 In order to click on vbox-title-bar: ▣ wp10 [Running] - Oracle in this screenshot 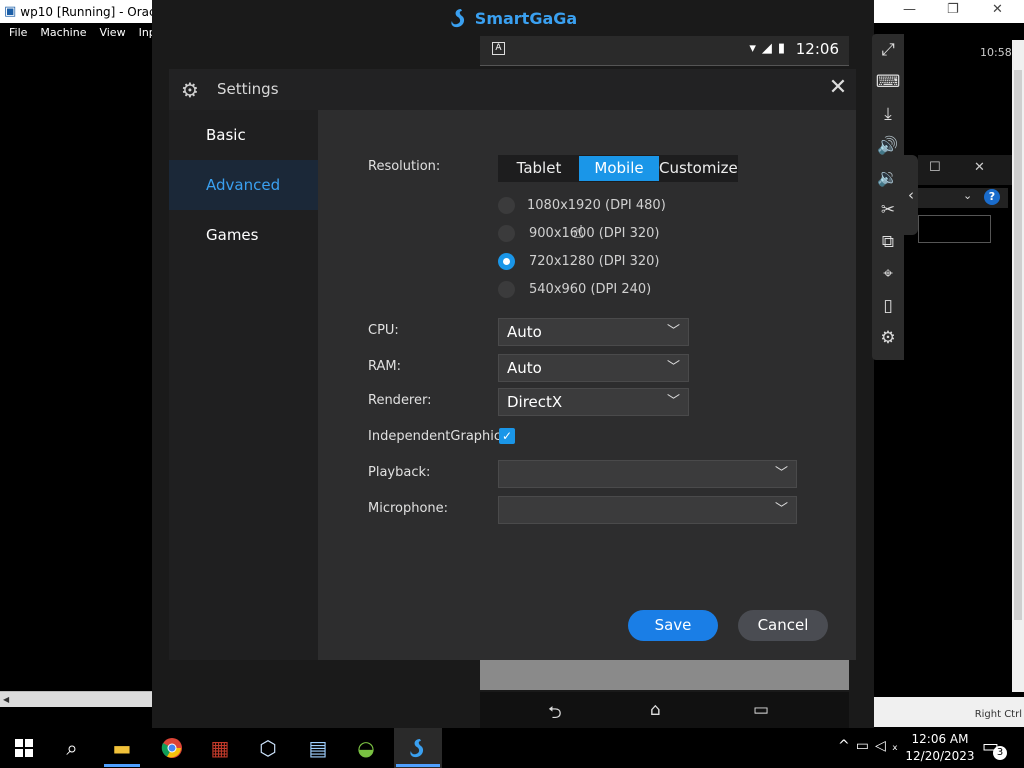, I will do `click(77, 11)`.